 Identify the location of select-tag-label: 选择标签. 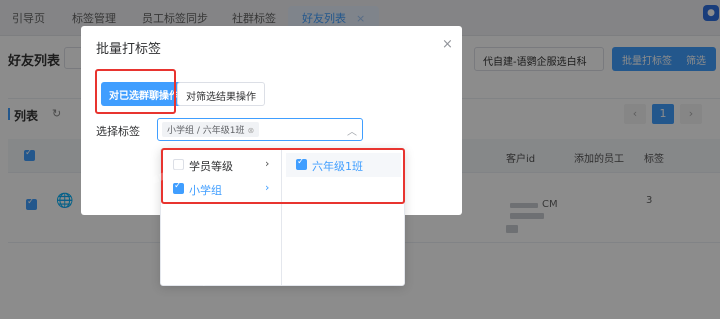
(118, 131).